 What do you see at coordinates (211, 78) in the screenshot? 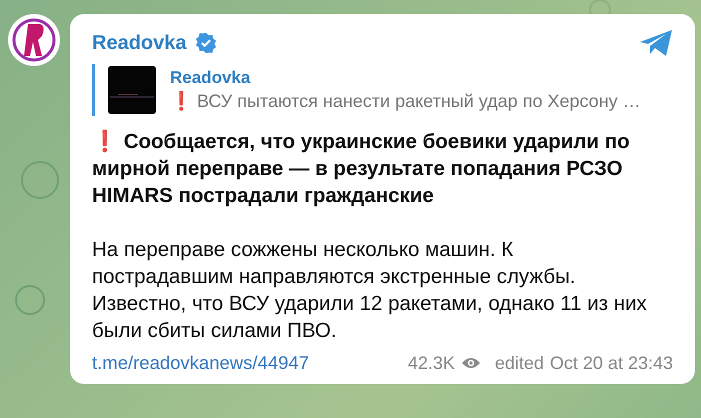
I see `reply-author: Readovka` at bounding box center [211, 78].